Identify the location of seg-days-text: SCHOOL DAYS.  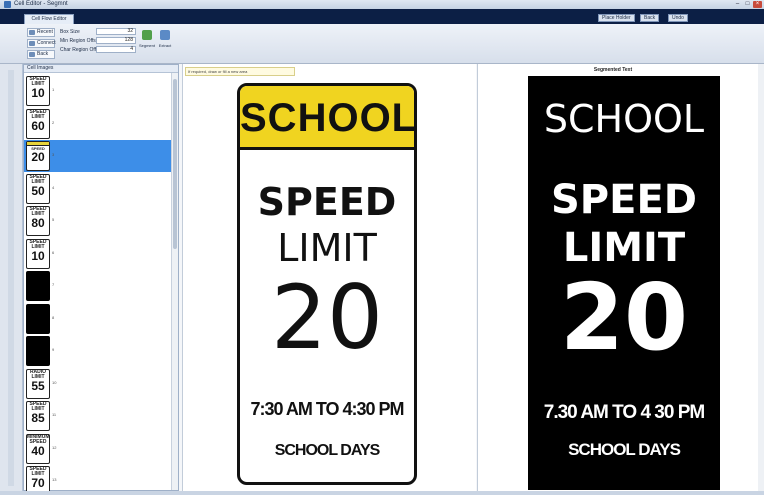
(624, 449).